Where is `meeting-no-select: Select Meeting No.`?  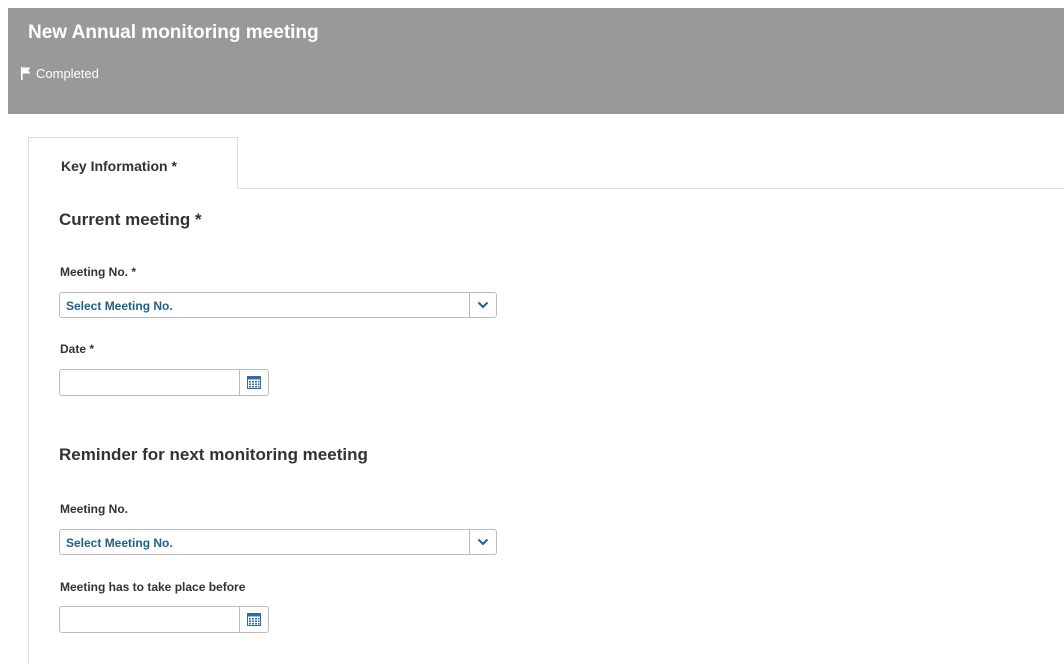
meeting-no-select: Select Meeting No. is located at coordinates (278, 305).